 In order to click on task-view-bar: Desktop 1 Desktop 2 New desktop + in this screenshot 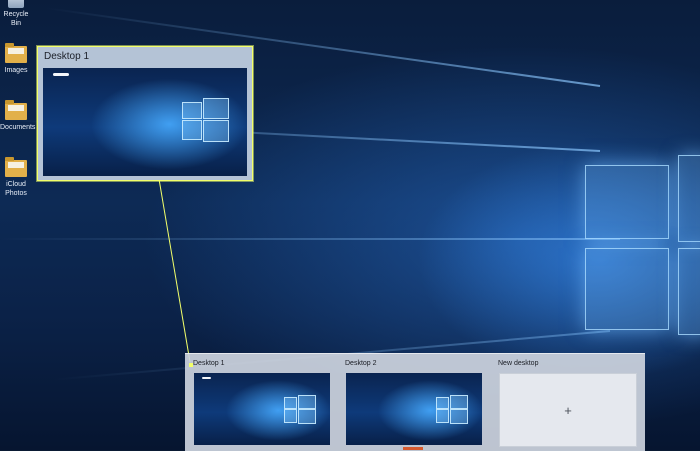, I will do `click(415, 402)`.